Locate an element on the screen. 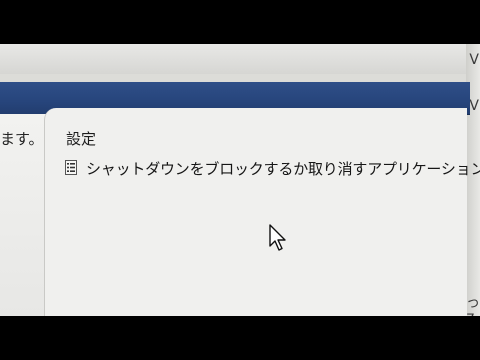 The image size is (480, 360). mouse-pointer-icon is located at coordinates (277, 237).